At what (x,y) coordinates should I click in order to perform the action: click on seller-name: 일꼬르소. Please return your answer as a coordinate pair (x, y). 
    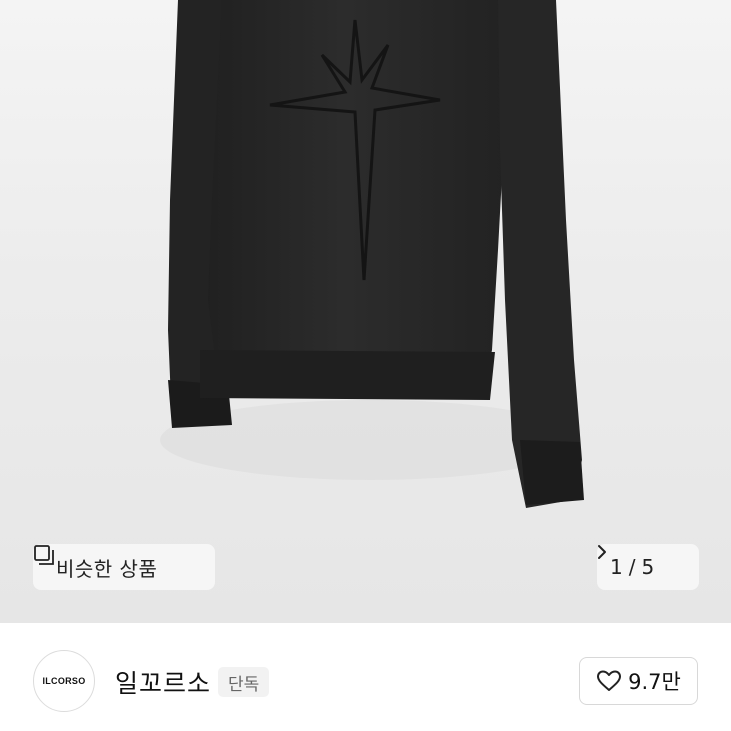
    Looking at the image, I should click on (163, 682).